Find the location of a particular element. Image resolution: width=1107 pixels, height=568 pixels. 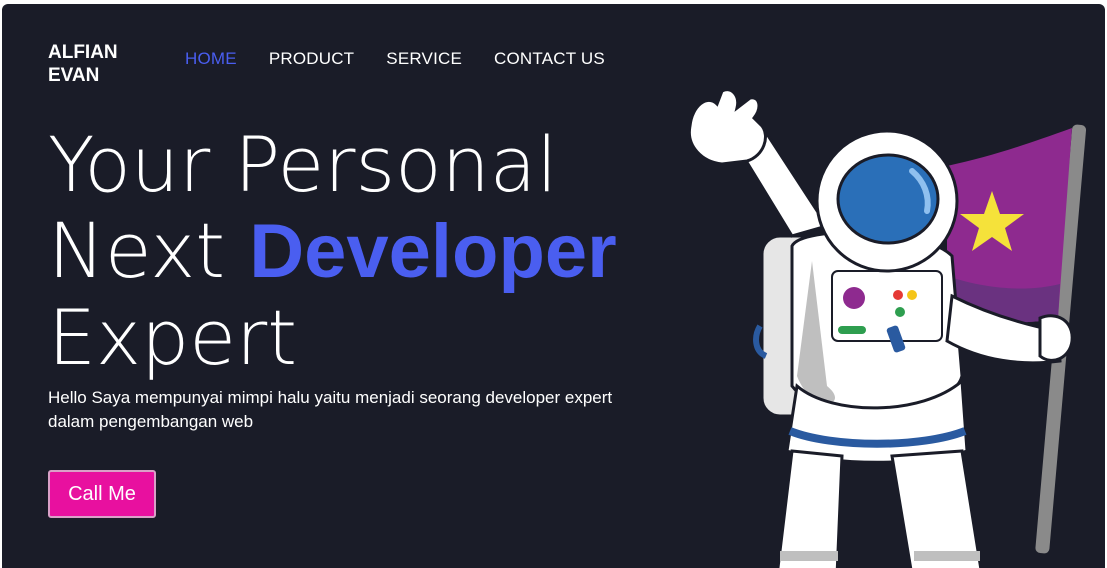

hero-title-line-1: Your Personal is located at coordinates (303, 164).